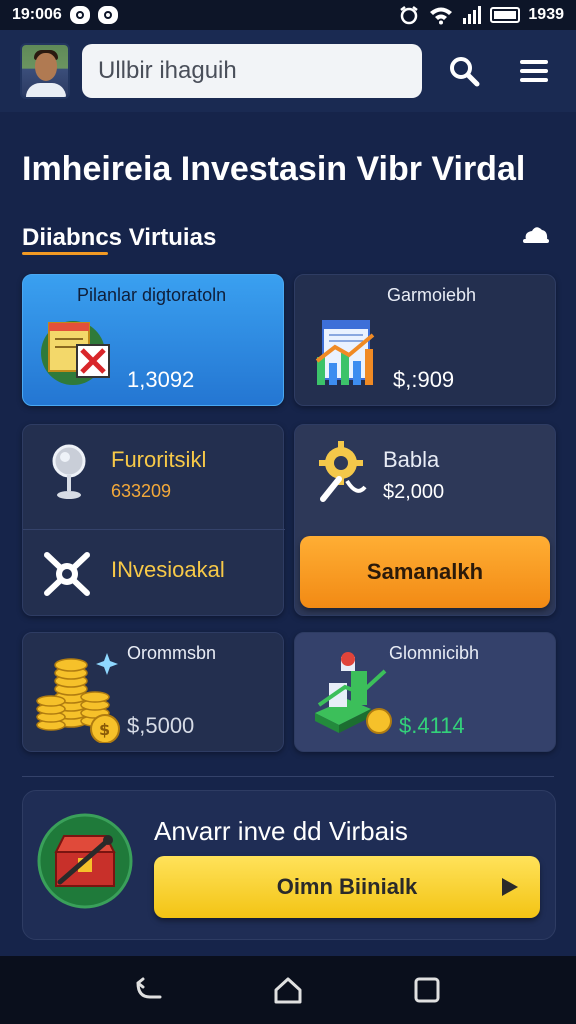 This screenshot has width=576, height=1024. Describe the element at coordinates (153, 340) in the screenshot. I see `card-digital-plan: Pilanlar digtoratoln 1,3092` at that location.